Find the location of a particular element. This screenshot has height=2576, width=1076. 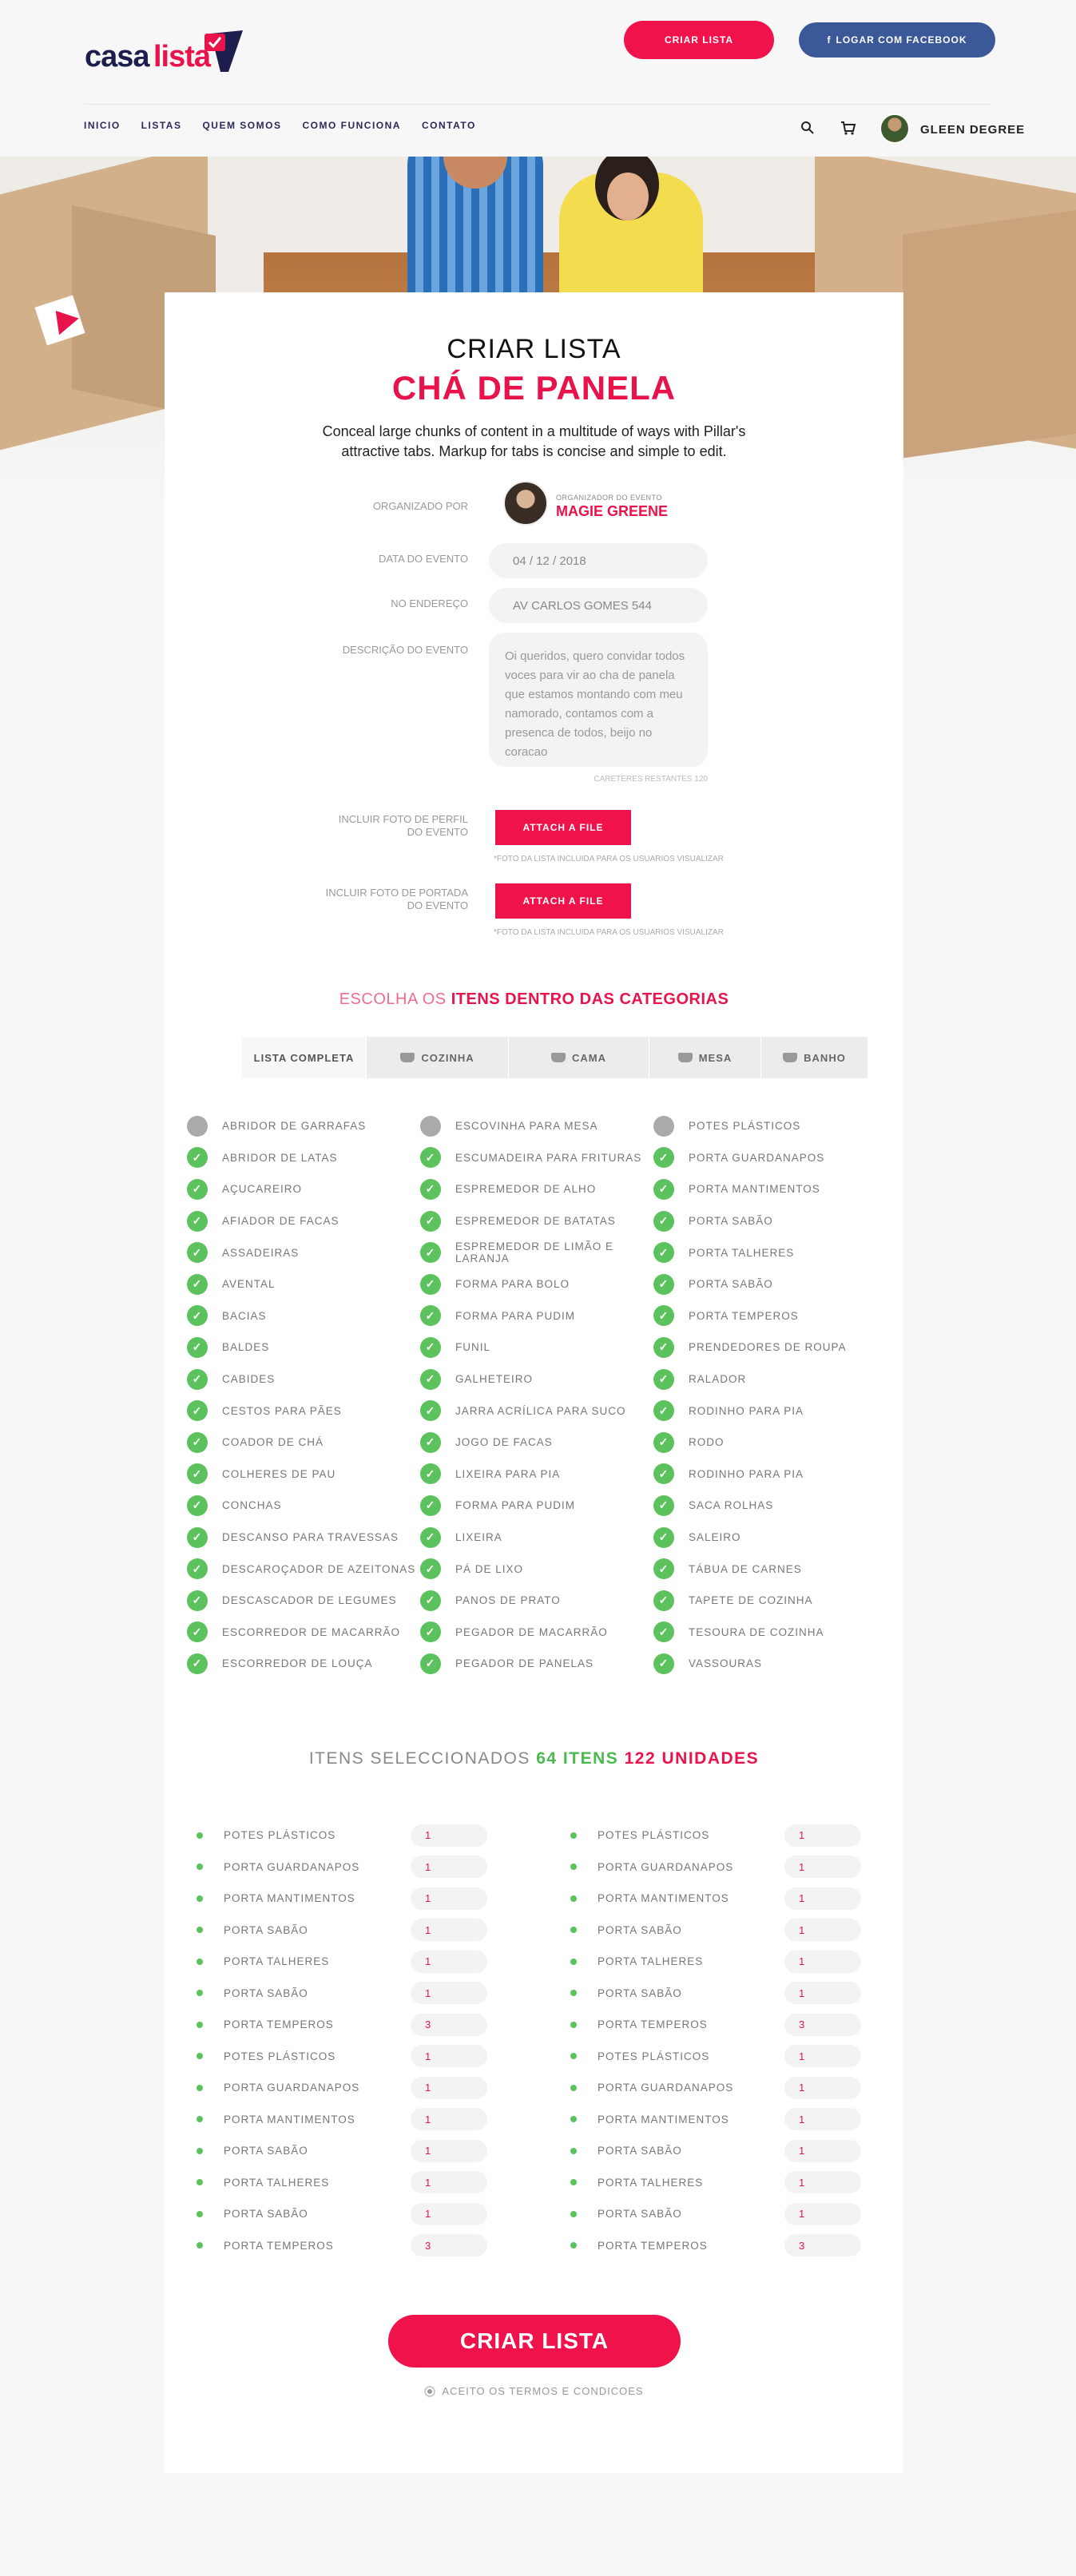

category-item: ✓ ESCORREDOR DE LOUÇA is located at coordinates (307, 1664).